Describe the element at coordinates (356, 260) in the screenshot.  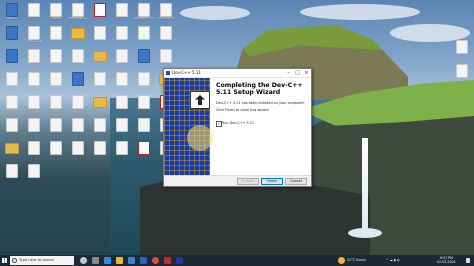
I see `weather-text: 21°C Sunny` at that location.